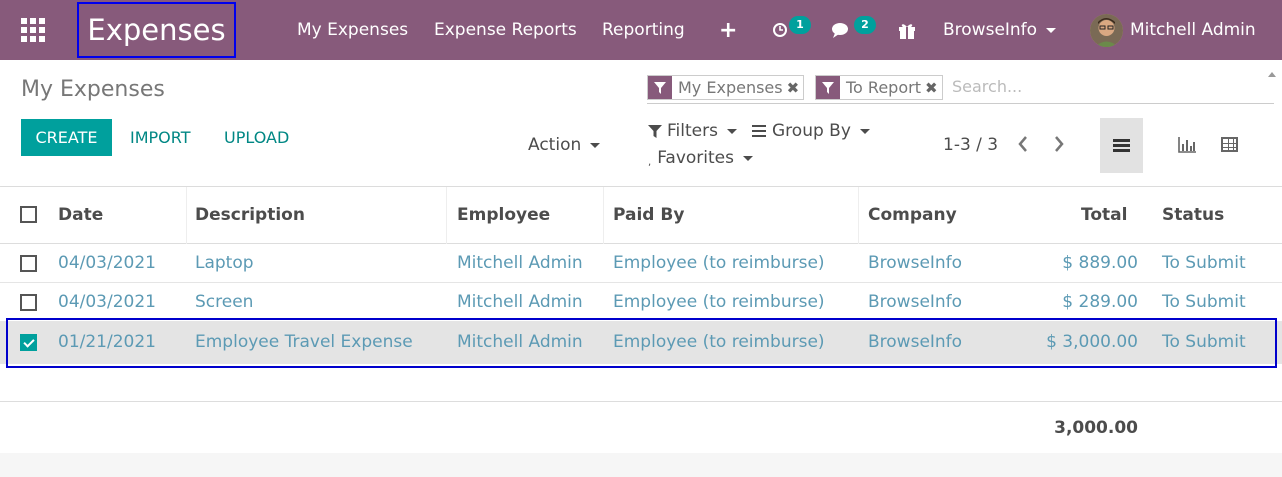  Describe the element at coordinates (33, 30) in the screenshot. I see `apps-grid-icon` at that location.